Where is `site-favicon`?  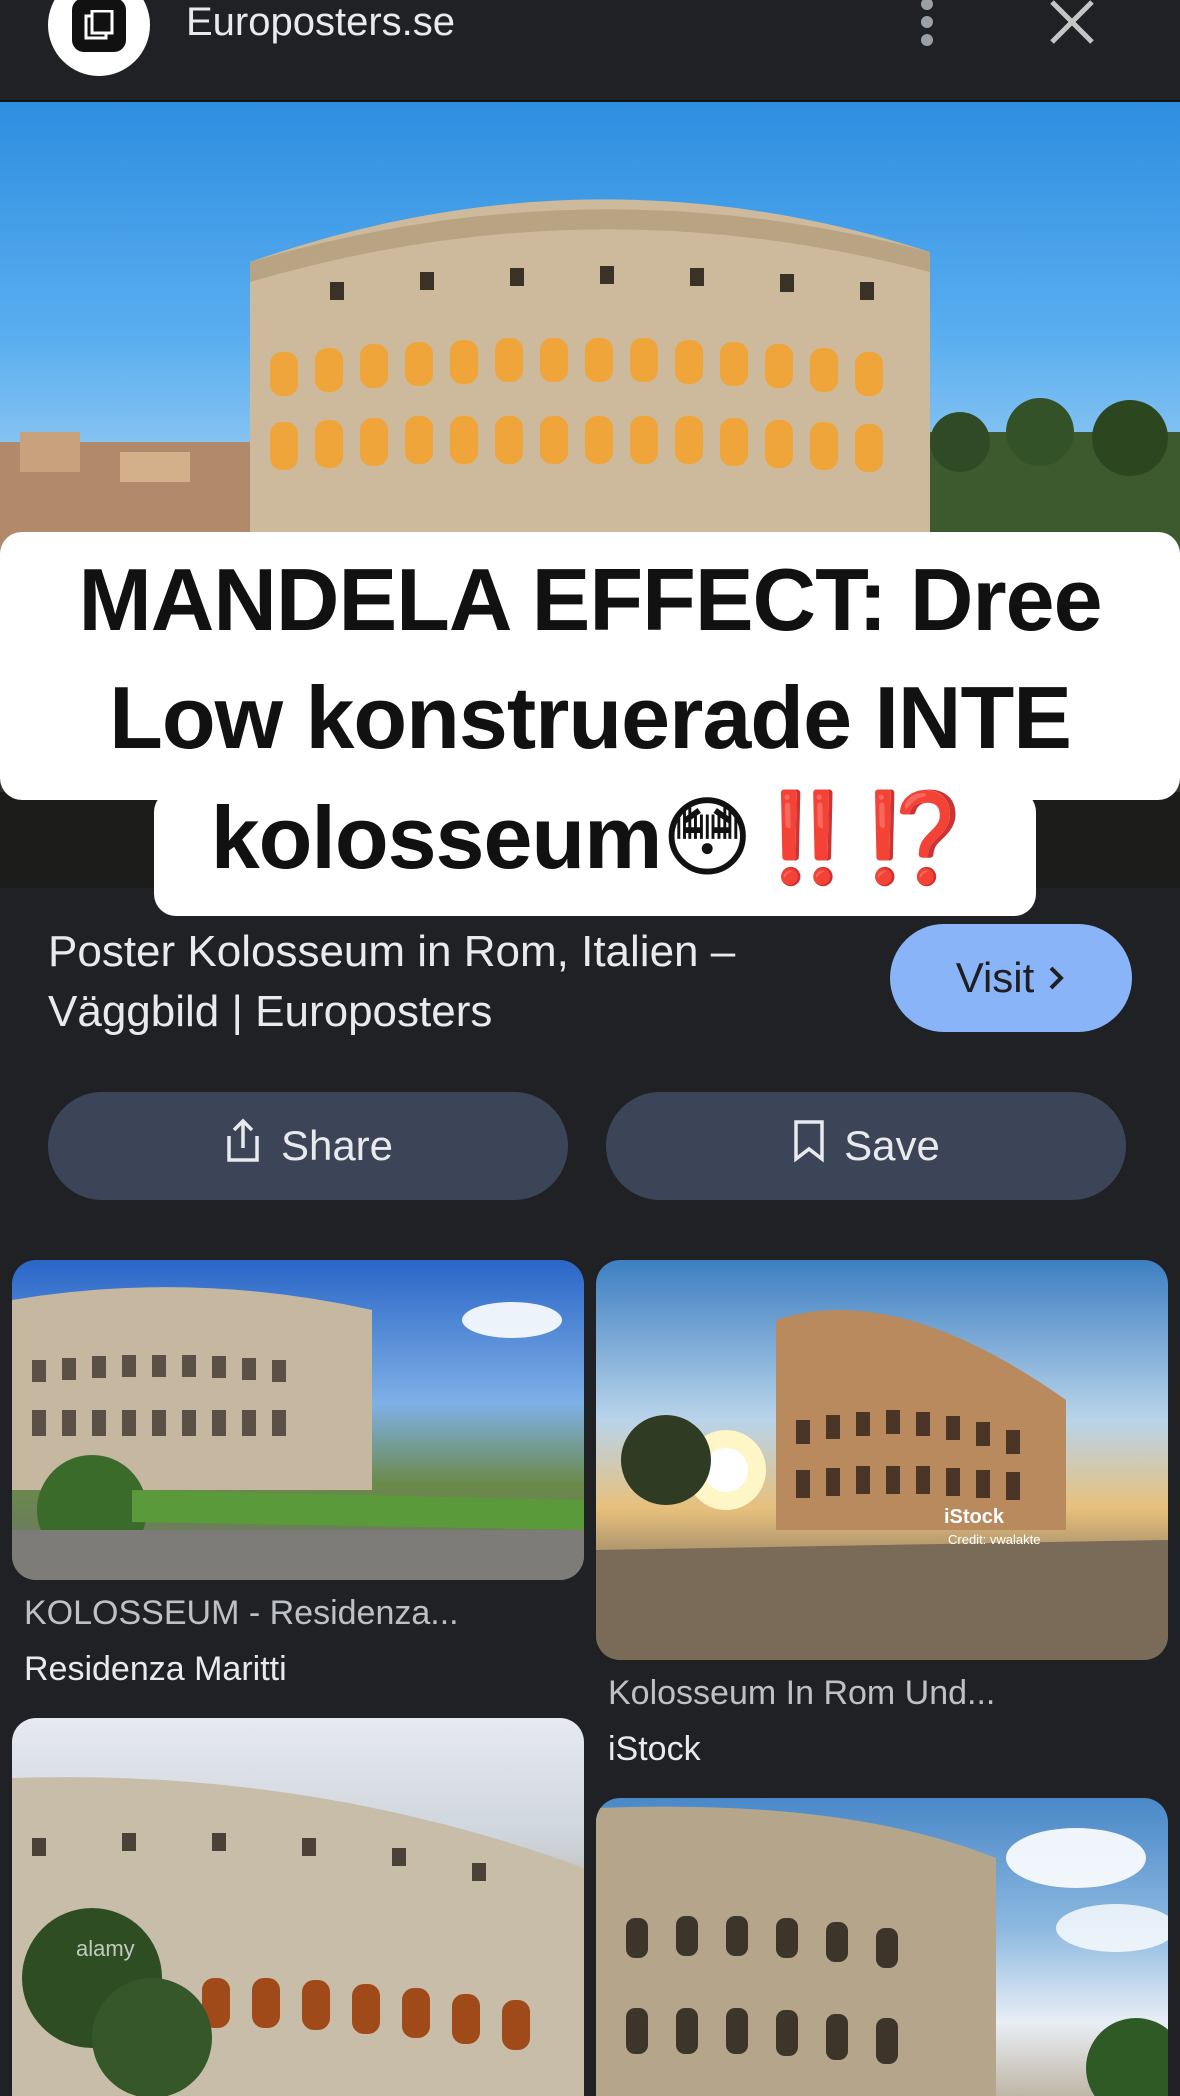
site-favicon is located at coordinates (99, 38).